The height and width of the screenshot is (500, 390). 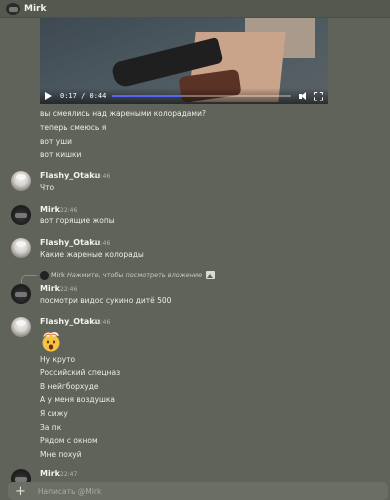 I want to click on video-progress-bar, so click(x=201, y=96).